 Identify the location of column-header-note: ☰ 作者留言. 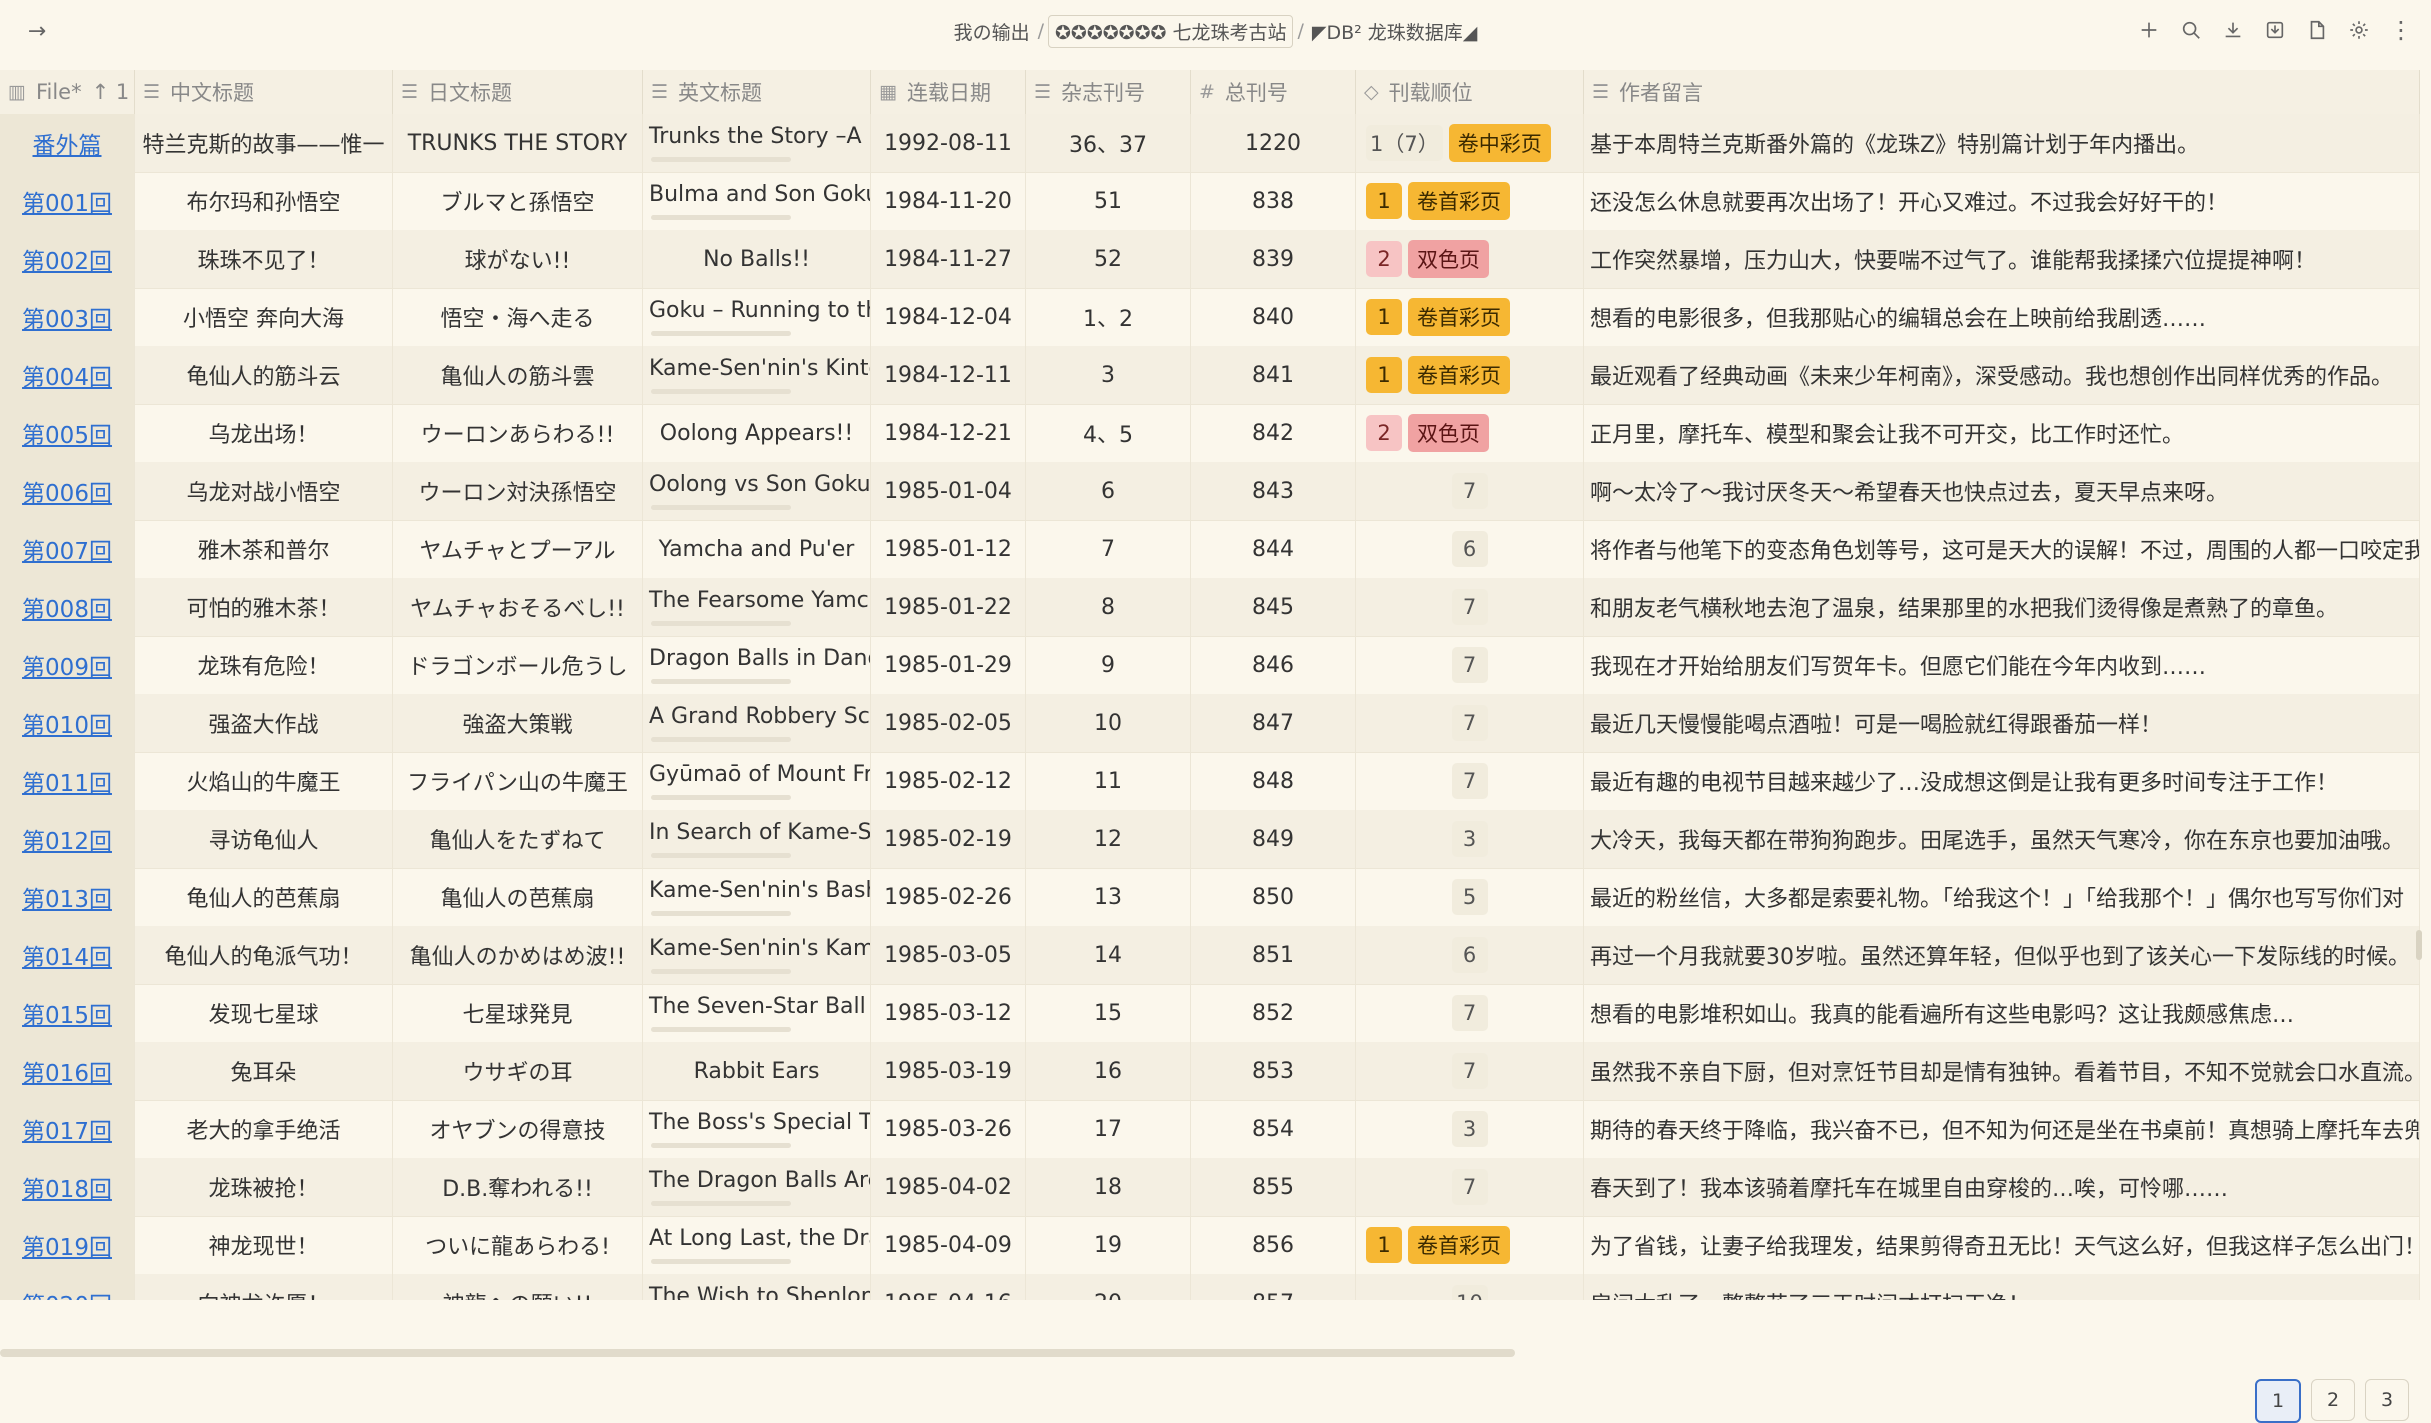
(2002, 92).